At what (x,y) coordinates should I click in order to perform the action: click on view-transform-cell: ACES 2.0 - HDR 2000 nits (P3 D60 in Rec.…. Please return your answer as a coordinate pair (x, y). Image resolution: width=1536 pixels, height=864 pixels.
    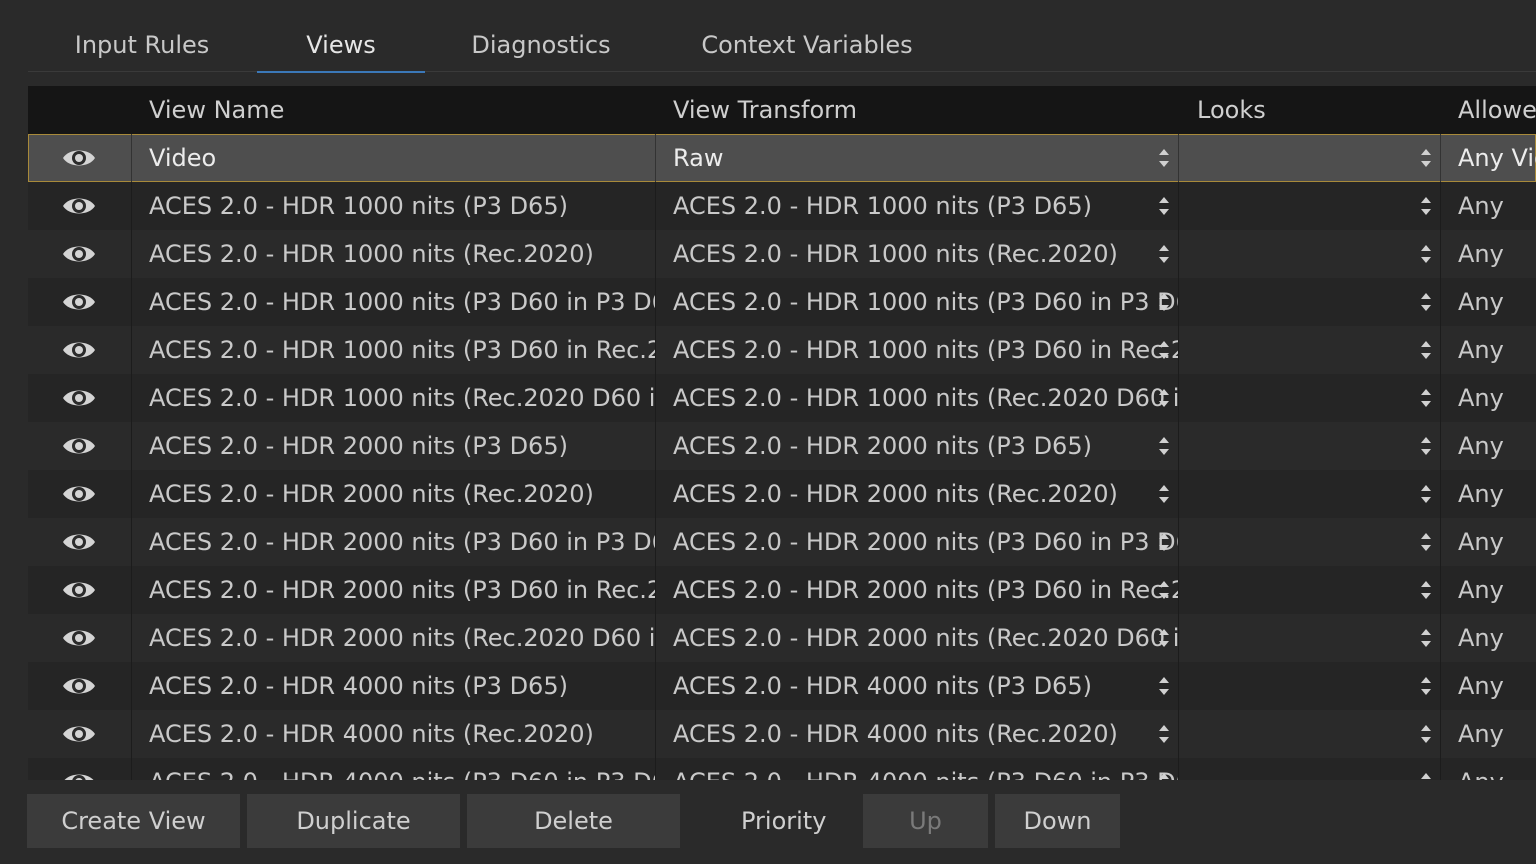
    Looking at the image, I should click on (926, 590).